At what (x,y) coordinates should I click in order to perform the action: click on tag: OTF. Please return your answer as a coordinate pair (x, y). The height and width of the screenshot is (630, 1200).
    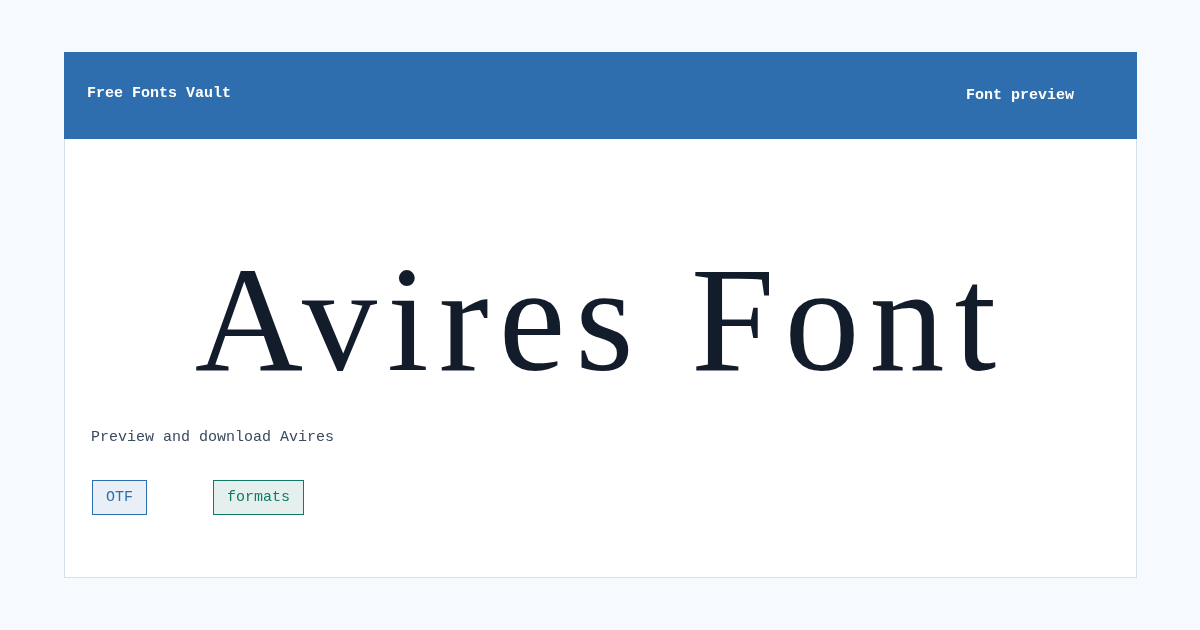
    Looking at the image, I should click on (119, 497).